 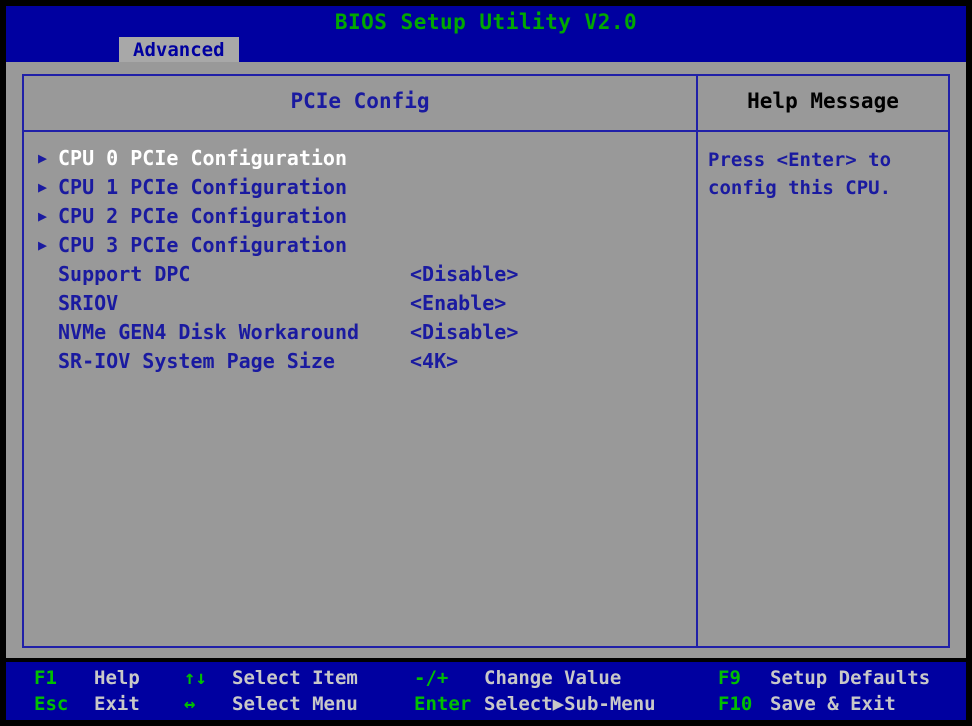 What do you see at coordinates (800, 188) in the screenshot?
I see `help-line: config this CPU.` at bounding box center [800, 188].